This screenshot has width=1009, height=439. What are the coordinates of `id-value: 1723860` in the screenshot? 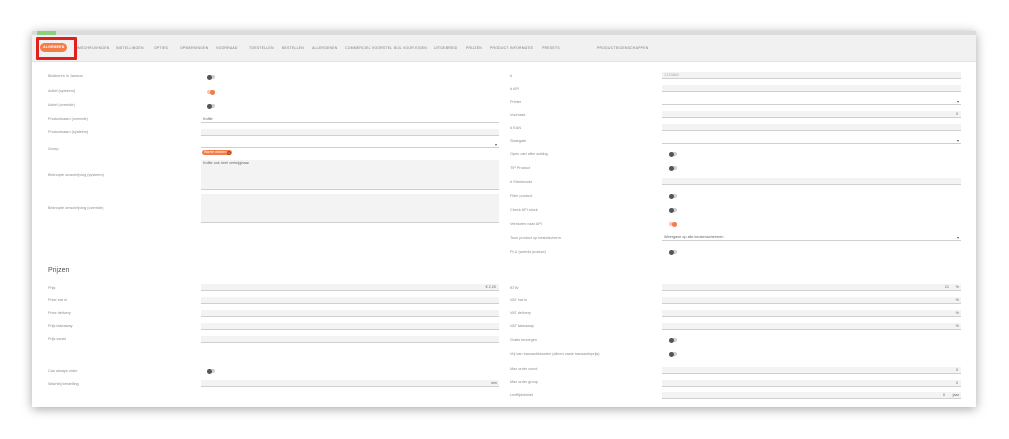 It's located at (671, 75).